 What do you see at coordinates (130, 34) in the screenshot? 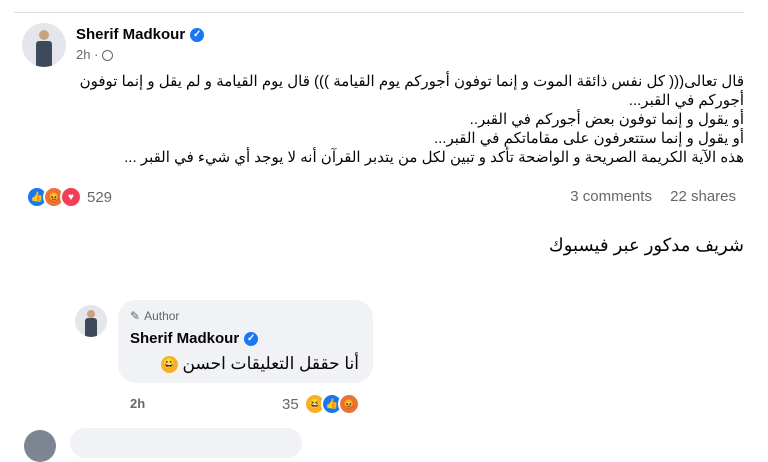
I see `post-author-name-text: Sherif Madkour` at bounding box center [130, 34].